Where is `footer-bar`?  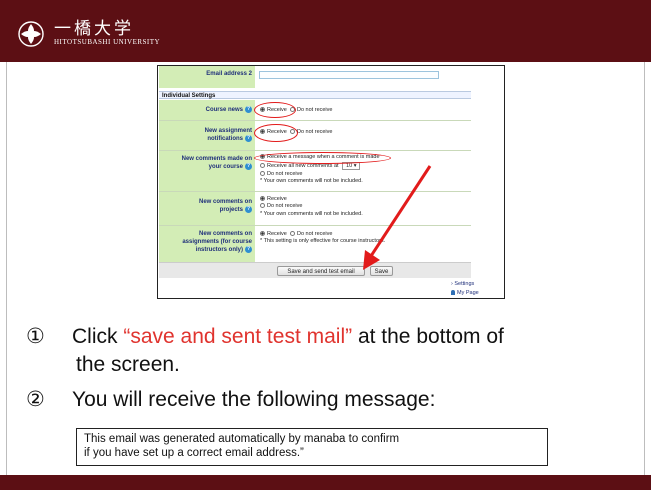
footer-bar is located at coordinates (325, 482).